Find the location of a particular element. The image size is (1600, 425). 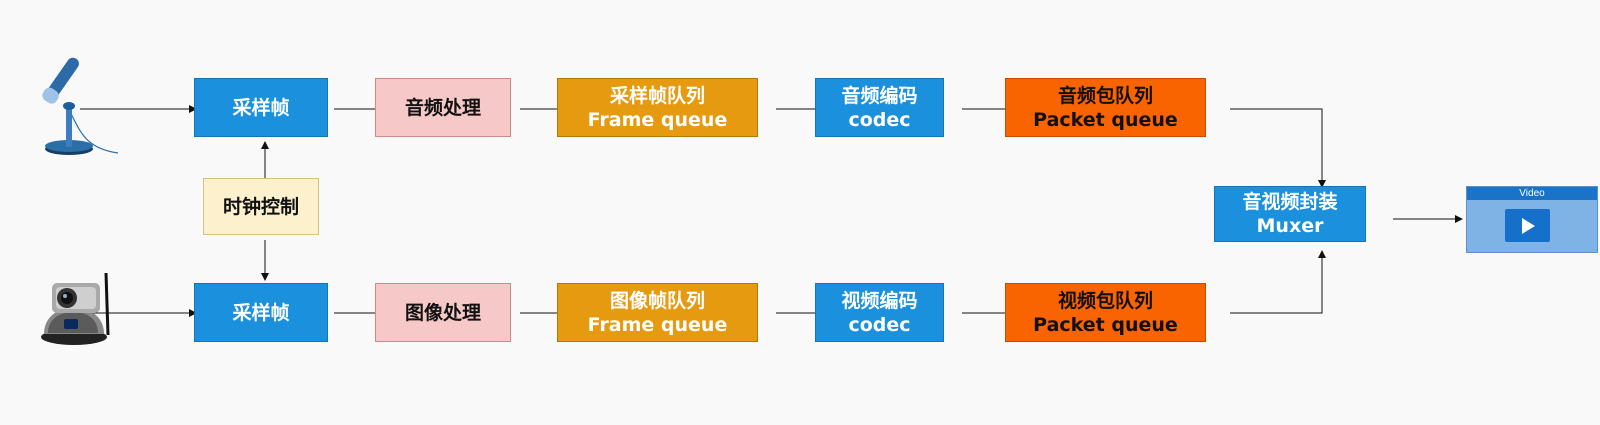

video-output-title: Video is located at coordinates (1532, 193).